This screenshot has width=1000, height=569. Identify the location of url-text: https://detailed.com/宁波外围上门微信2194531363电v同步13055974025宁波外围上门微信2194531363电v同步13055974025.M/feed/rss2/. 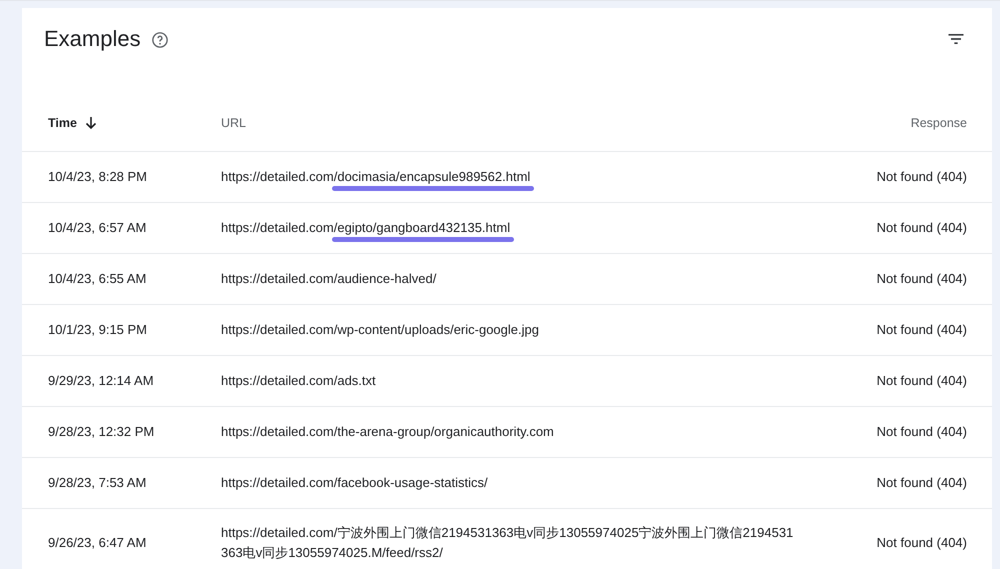
(507, 542).